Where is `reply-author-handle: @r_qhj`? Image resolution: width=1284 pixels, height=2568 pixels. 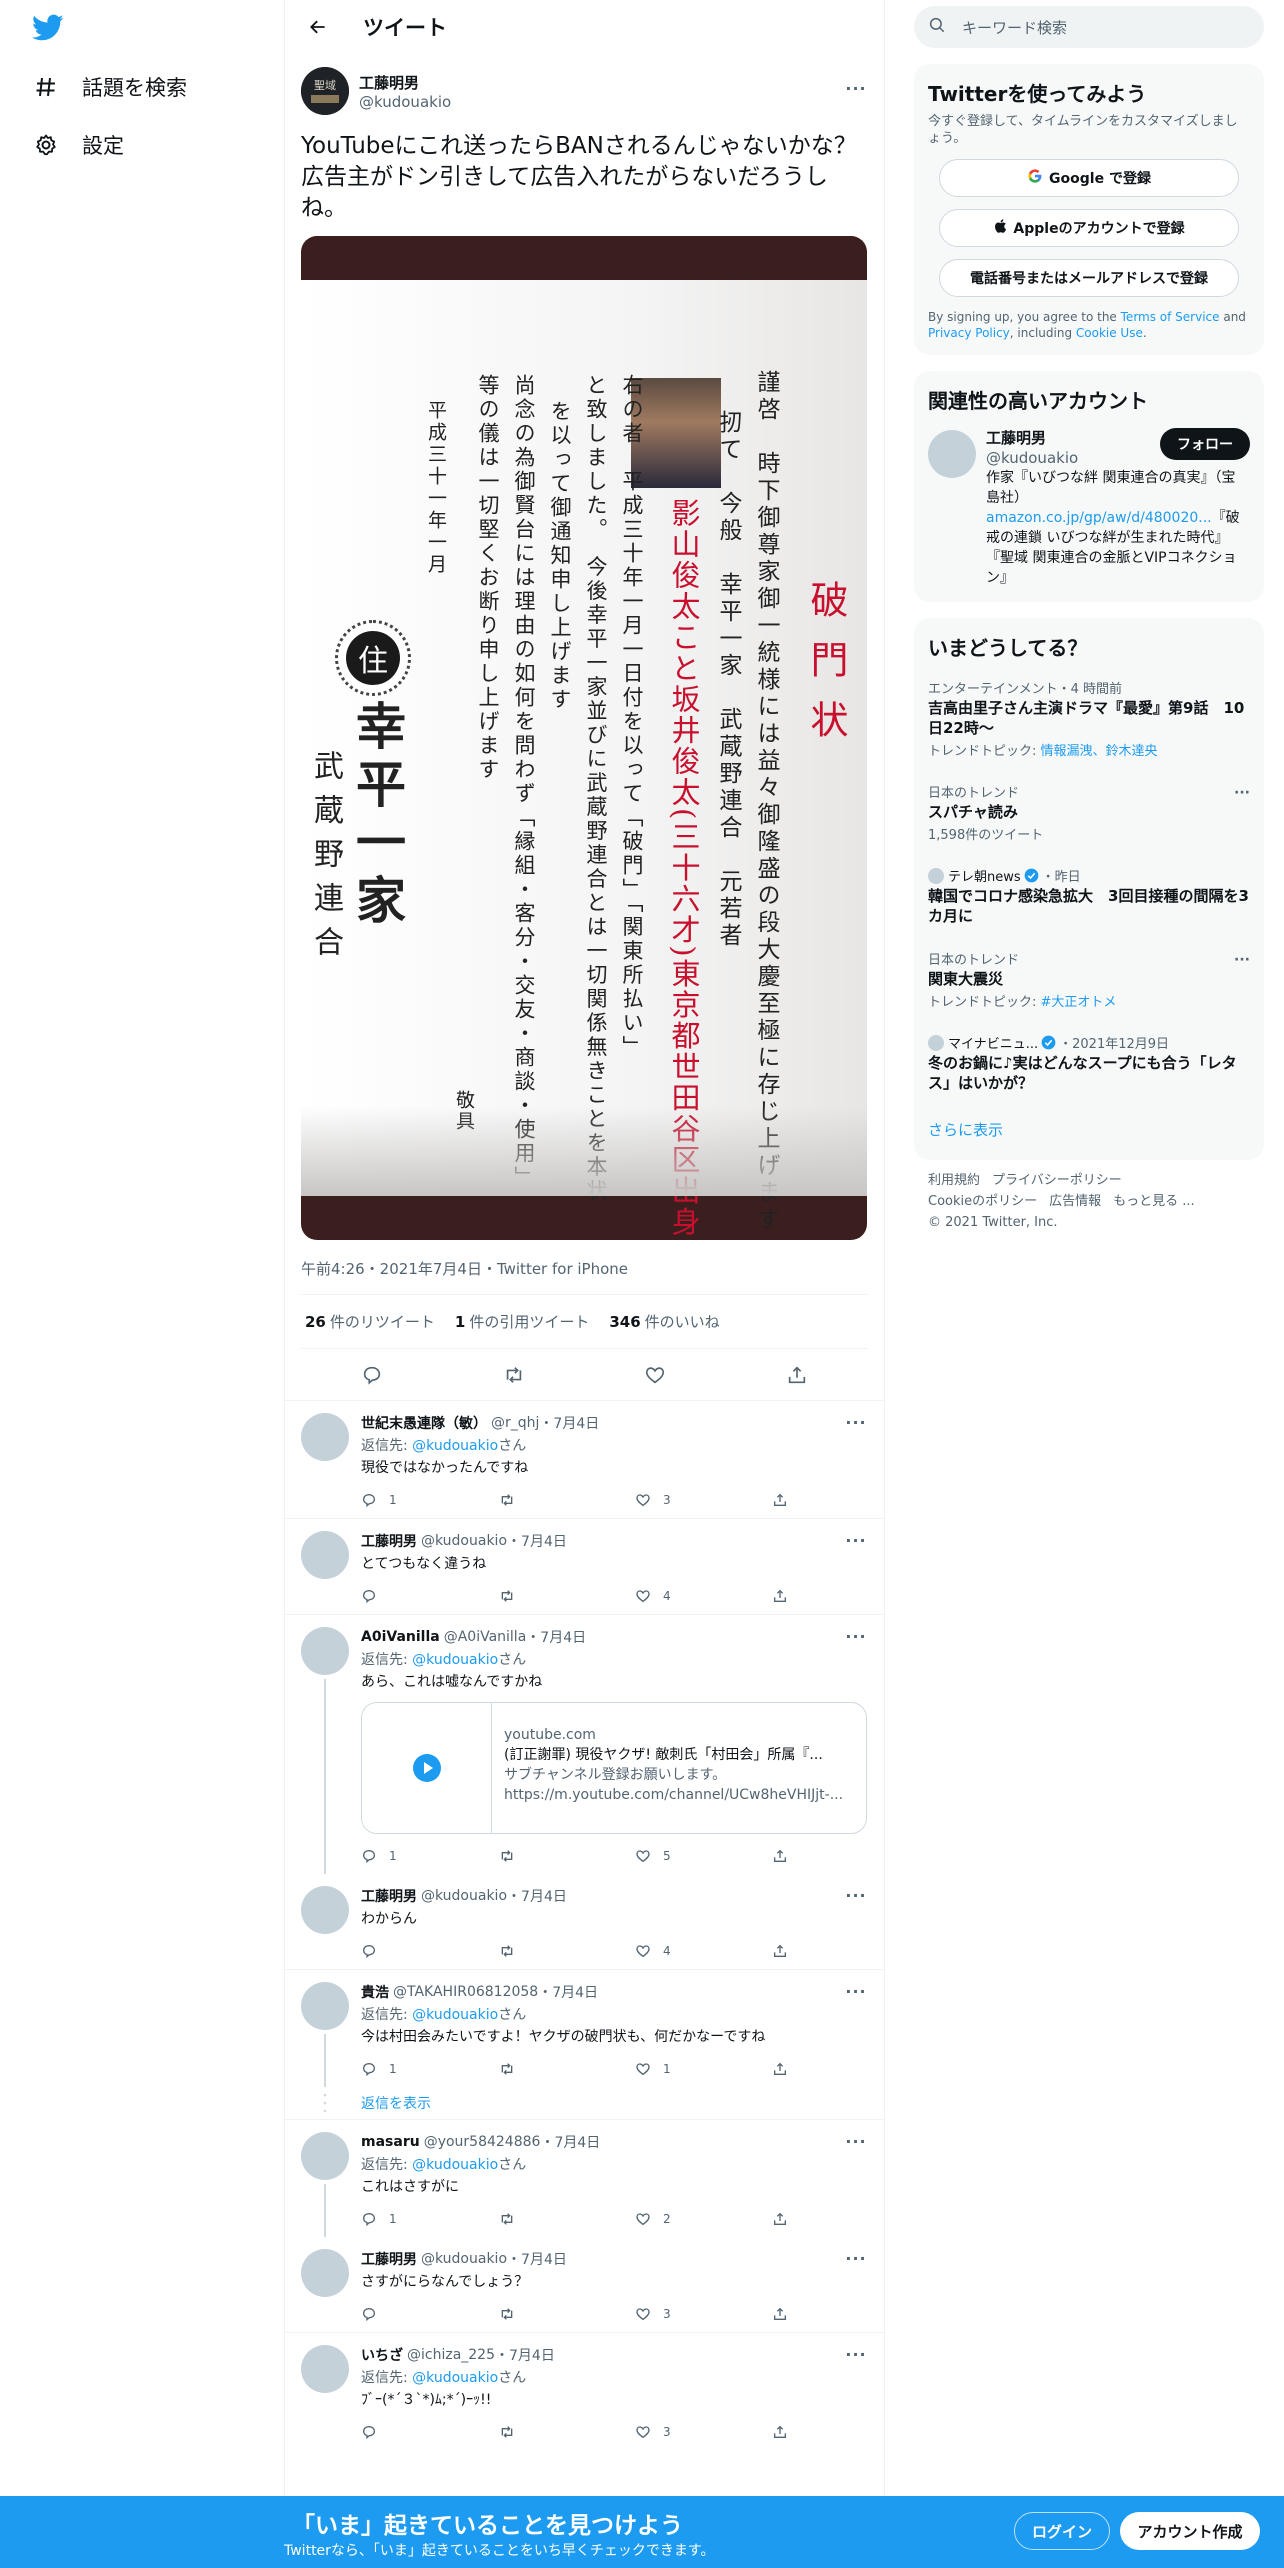 reply-author-handle: @r_qhj is located at coordinates (515, 1423).